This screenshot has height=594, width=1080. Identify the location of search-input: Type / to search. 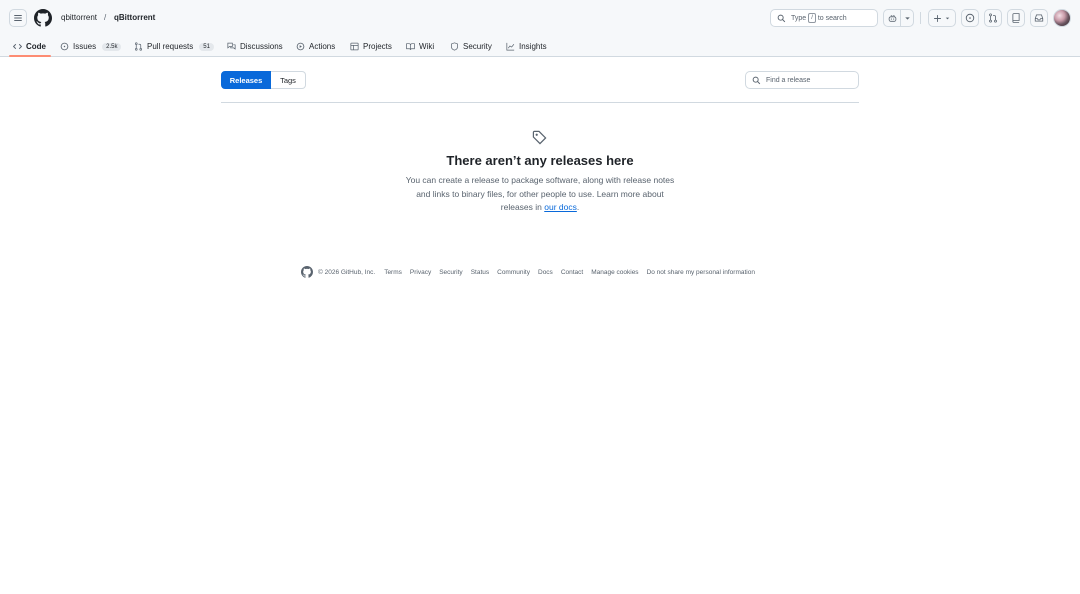
(824, 18).